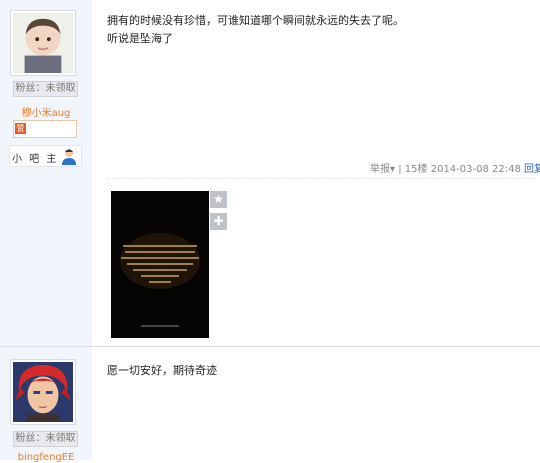 The height and width of the screenshot is (463, 540). I want to click on post-image, so click(160, 264).